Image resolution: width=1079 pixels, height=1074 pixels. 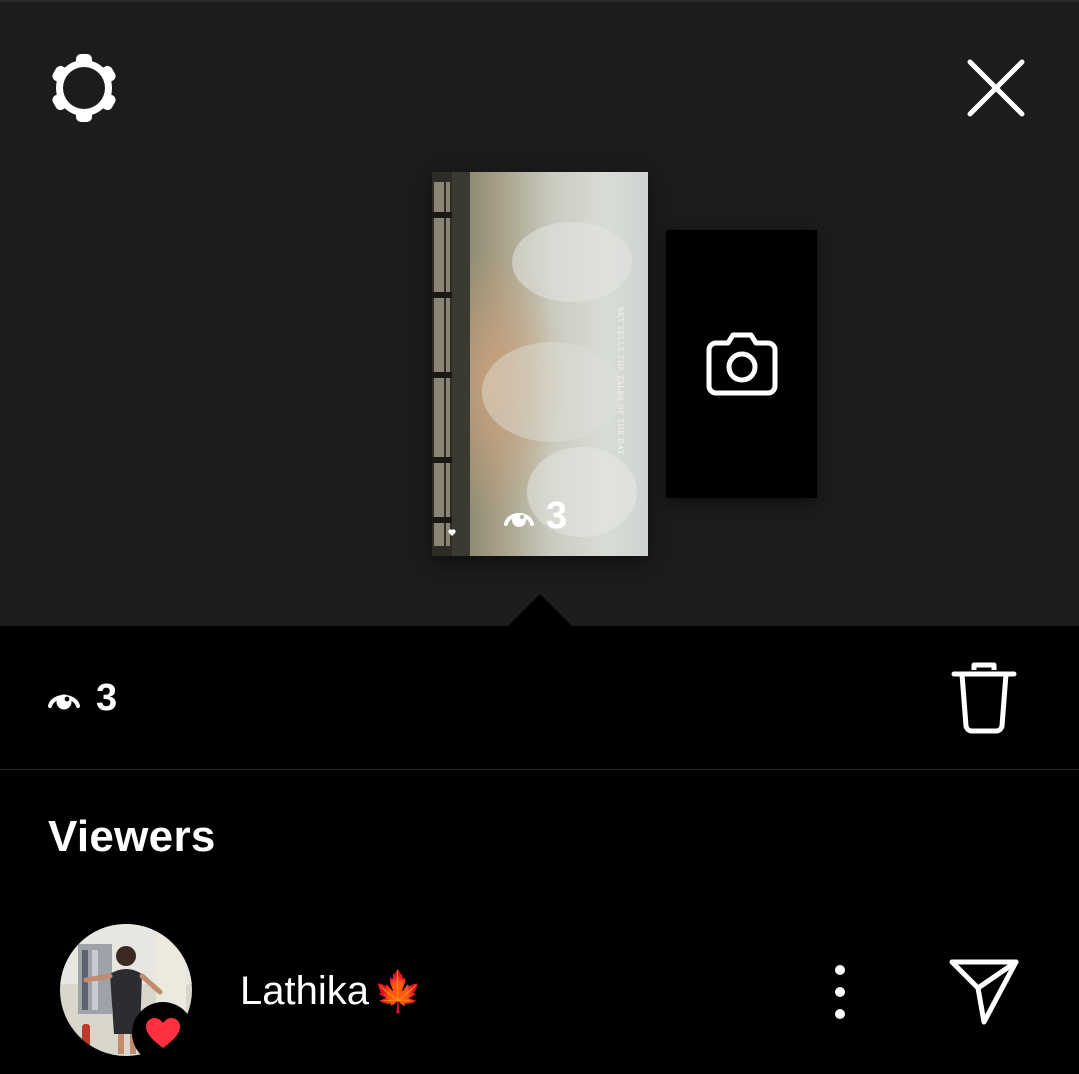 I want to click on viewer-row: Lathika 🍁, so click(x=539, y=993).